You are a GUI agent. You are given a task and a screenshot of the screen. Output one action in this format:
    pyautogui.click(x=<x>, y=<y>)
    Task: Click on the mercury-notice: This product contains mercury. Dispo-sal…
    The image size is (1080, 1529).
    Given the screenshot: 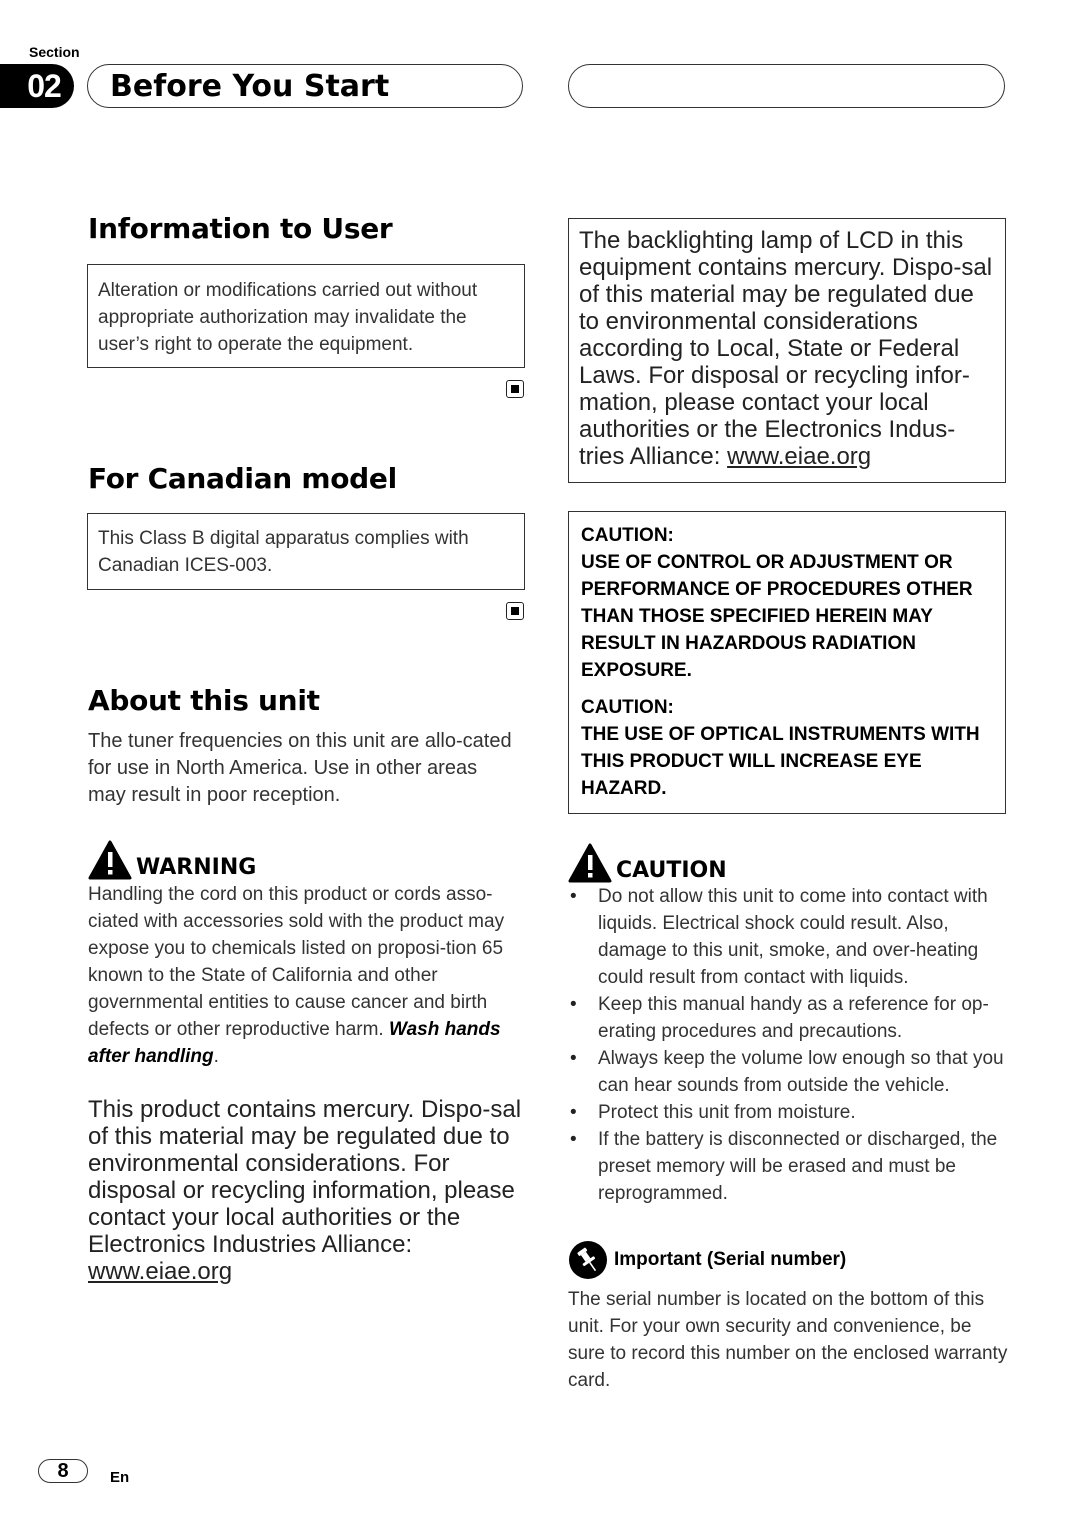 What is the action you would take?
    pyautogui.click(x=308, y=1190)
    